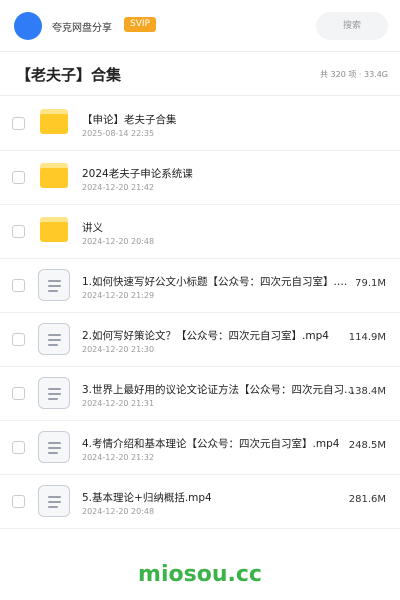  What do you see at coordinates (200, 74) in the screenshot?
I see `folder-header: 【老夫子】合集 共 320 项 · 33.4G` at bounding box center [200, 74].